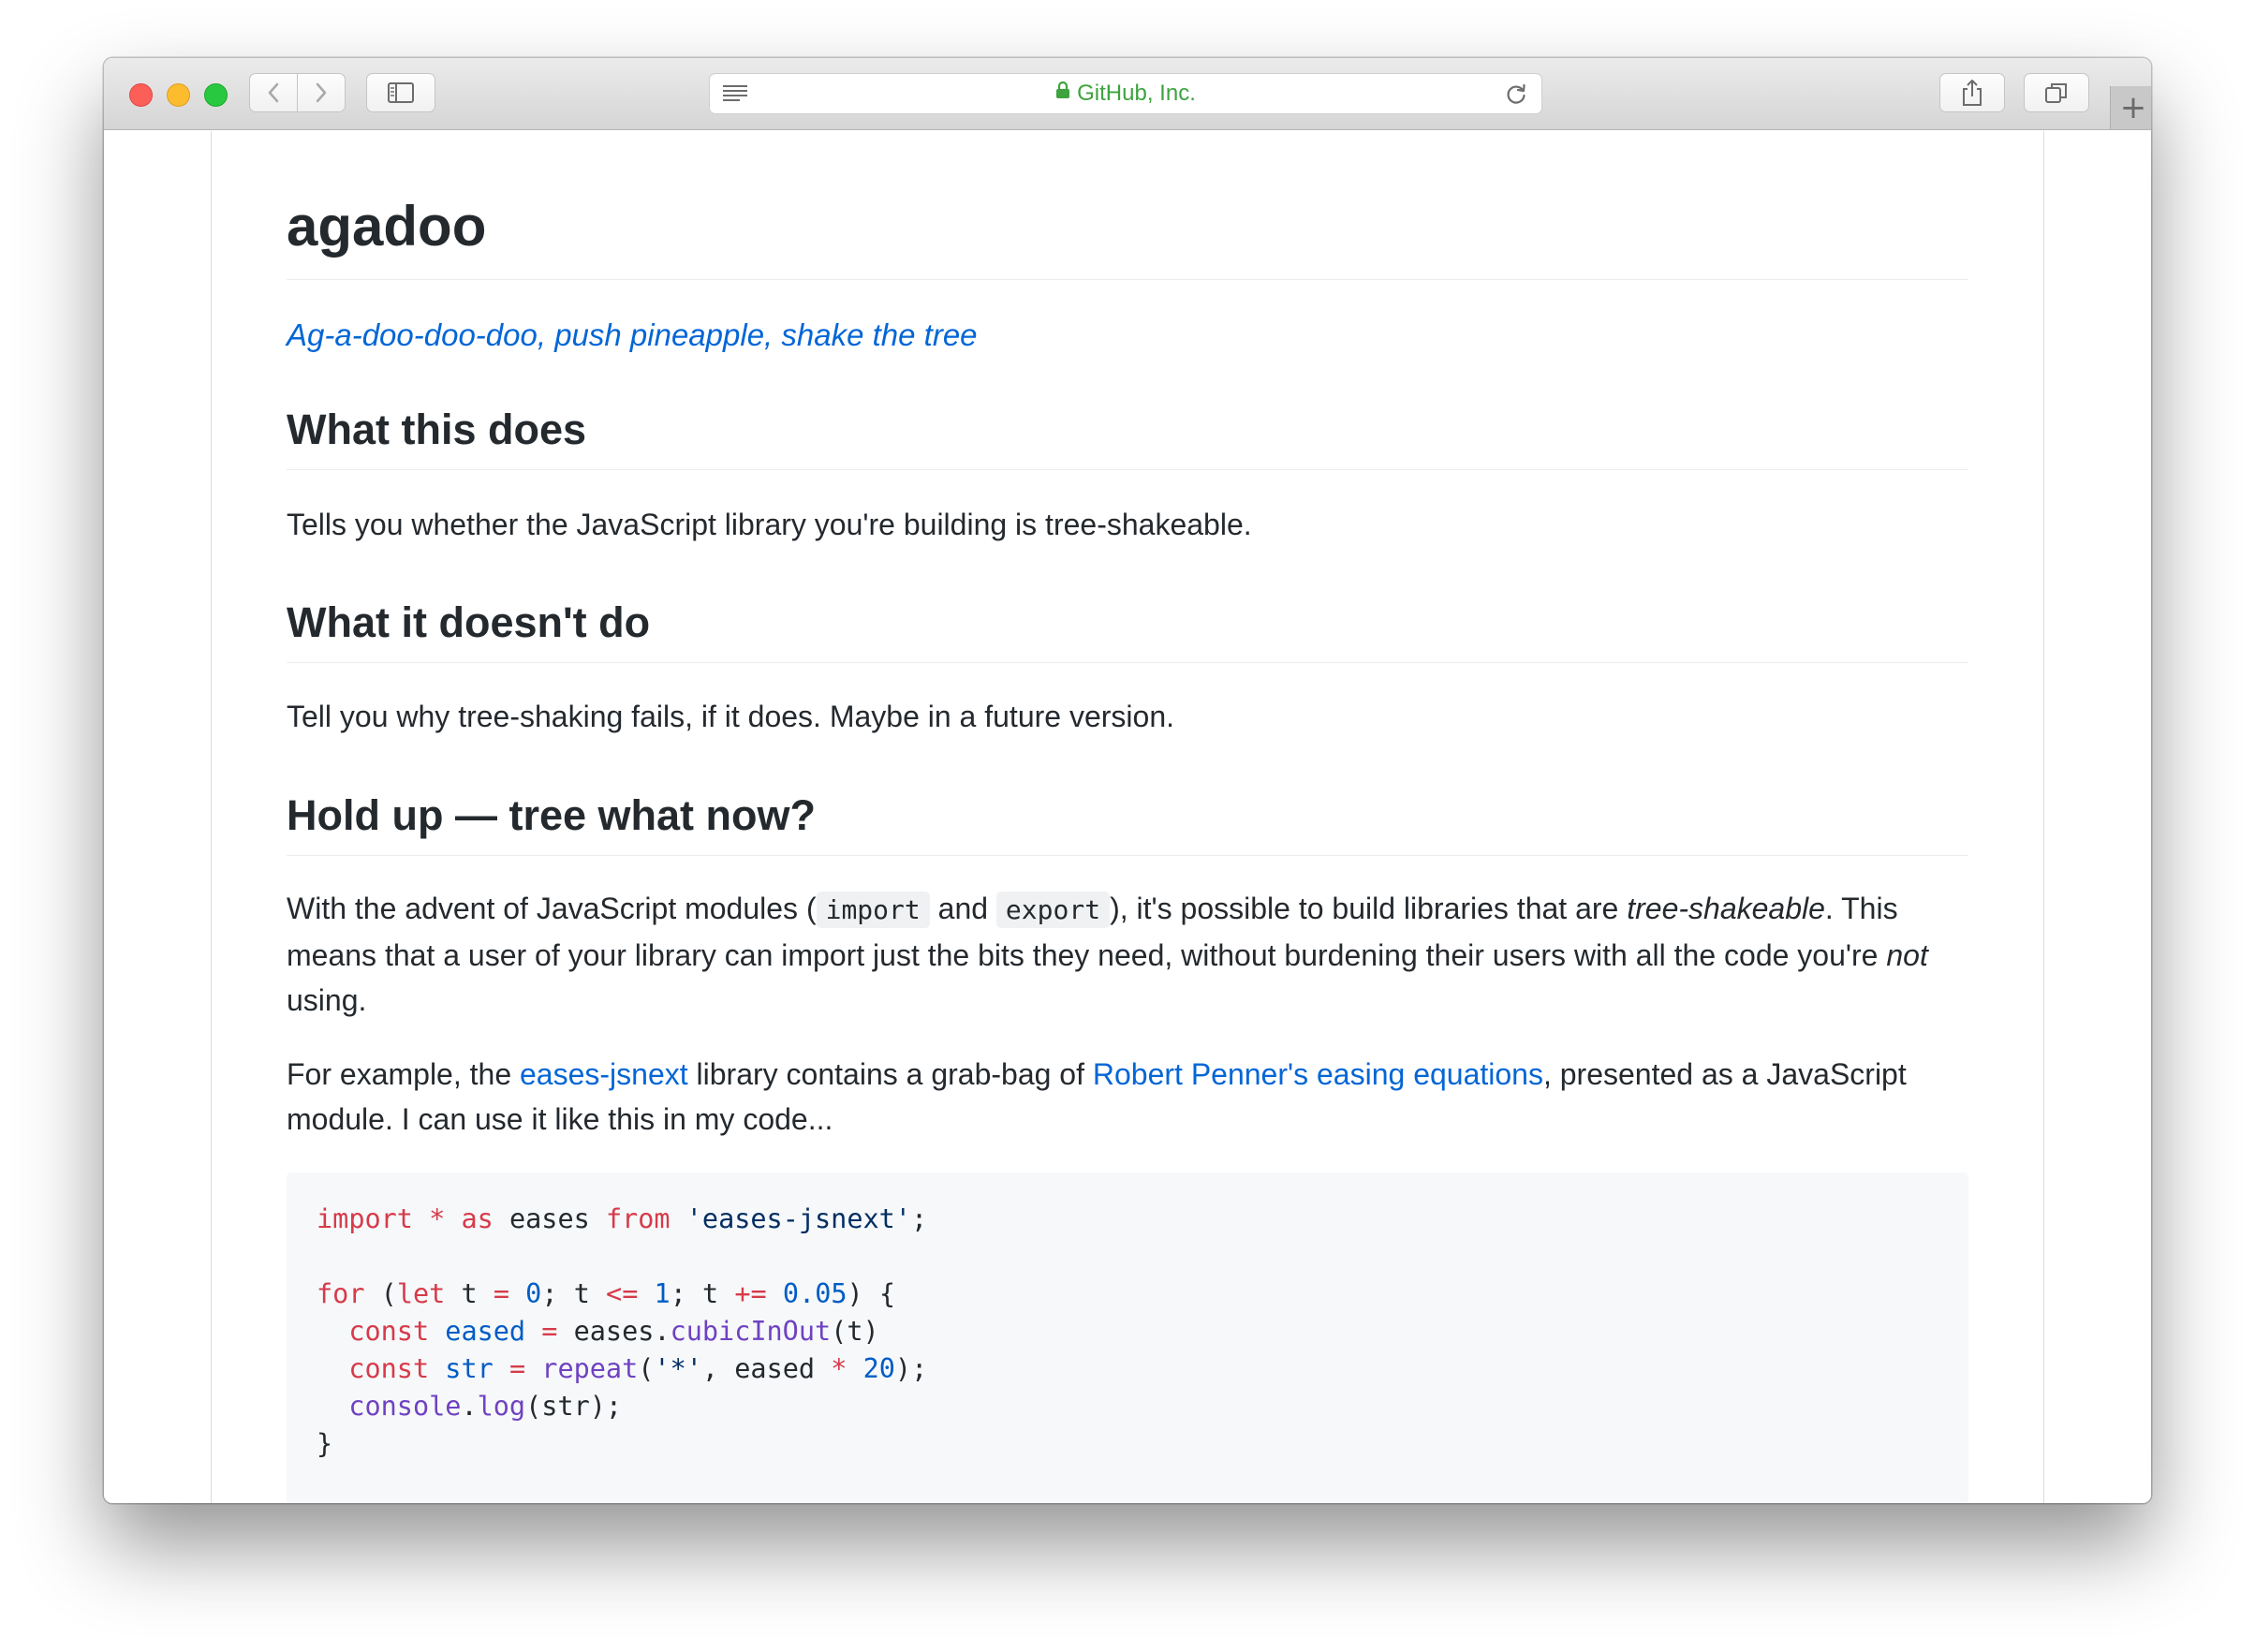  Describe the element at coordinates (638, 1368) in the screenshot. I see `code-line: const str = repeat('*', eased * 20);` at that location.